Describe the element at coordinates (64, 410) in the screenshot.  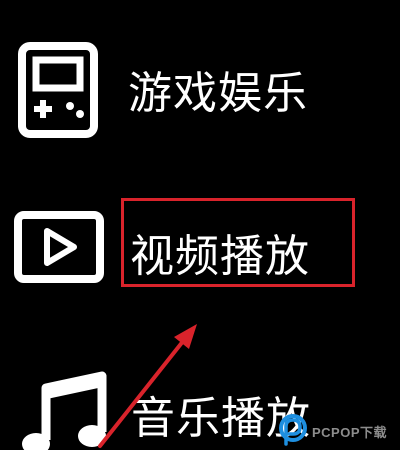
I see `music-note-icon` at that location.